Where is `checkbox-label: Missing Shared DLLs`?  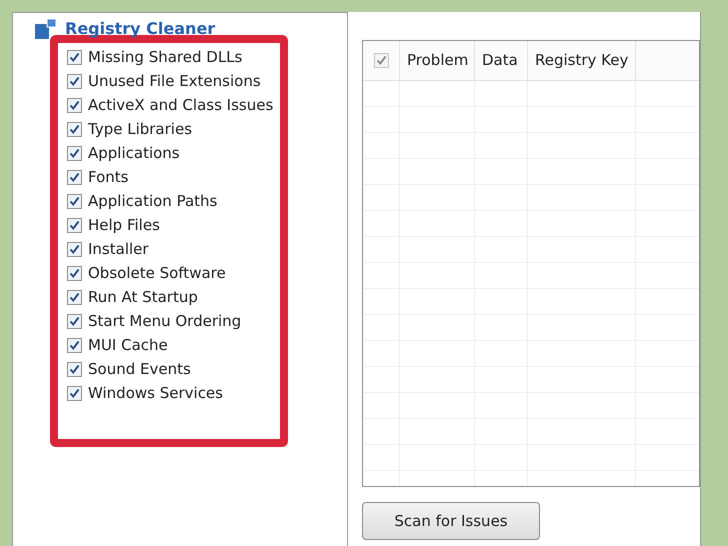 checkbox-label: Missing Shared DLLs is located at coordinates (165, 57).